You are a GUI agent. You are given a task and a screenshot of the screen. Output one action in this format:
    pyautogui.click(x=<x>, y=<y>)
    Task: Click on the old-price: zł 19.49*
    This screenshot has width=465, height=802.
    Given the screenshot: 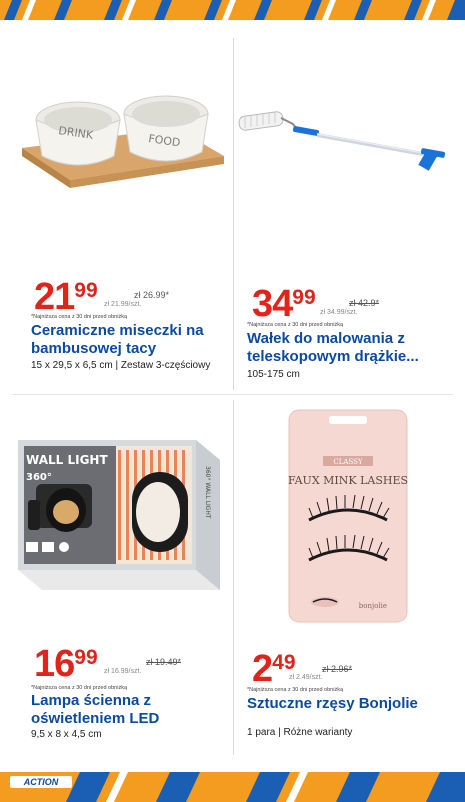 What is the action you would take?
    pyautogui.click(x=164, y=662)
    